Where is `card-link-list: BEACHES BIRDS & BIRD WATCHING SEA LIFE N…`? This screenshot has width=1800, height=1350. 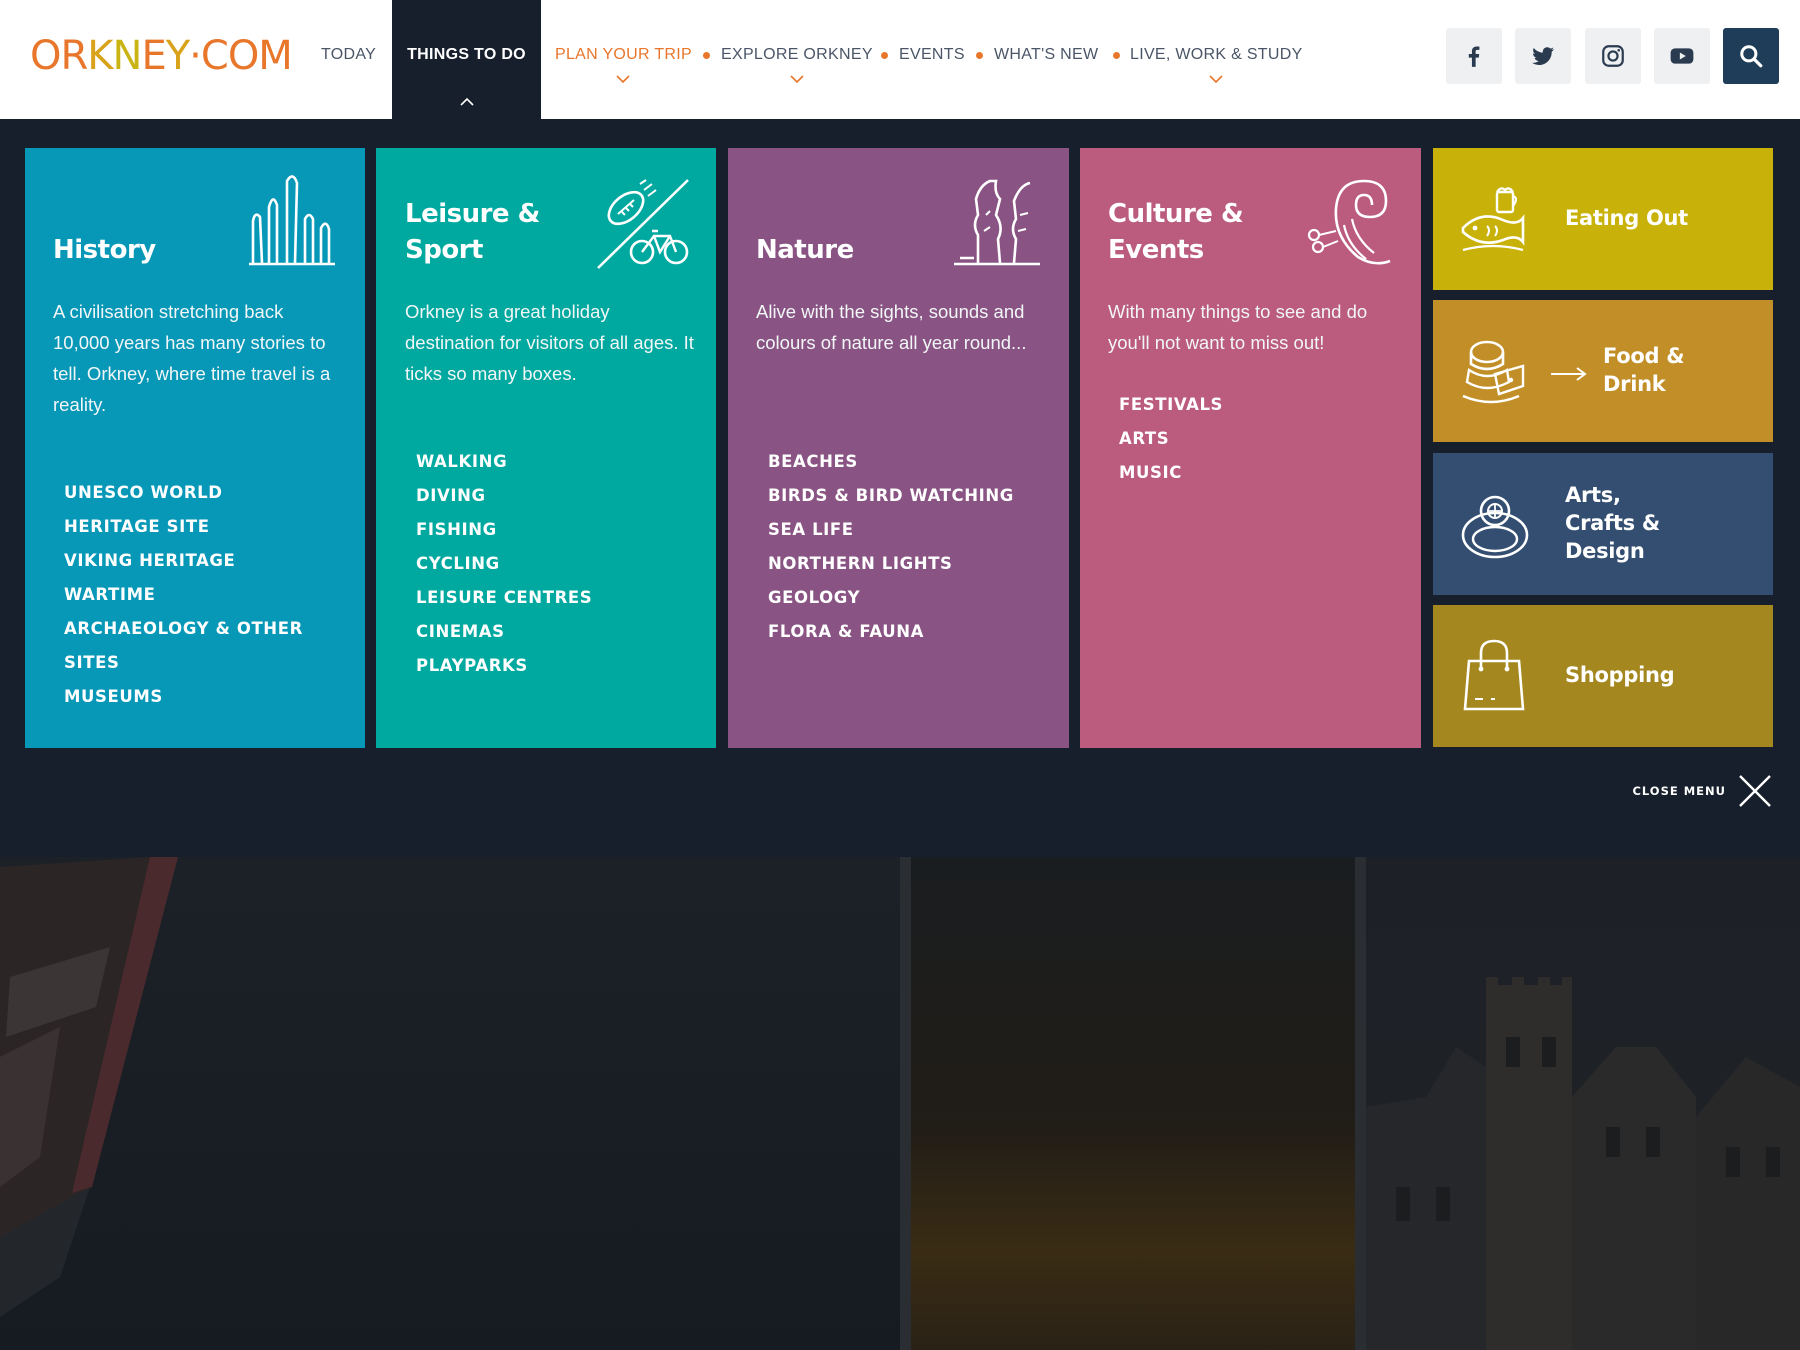 card-link-list: BEACHES BIRDS & BIRD WATCHING SEA LIFE N… is located at coordinates (891, 547).